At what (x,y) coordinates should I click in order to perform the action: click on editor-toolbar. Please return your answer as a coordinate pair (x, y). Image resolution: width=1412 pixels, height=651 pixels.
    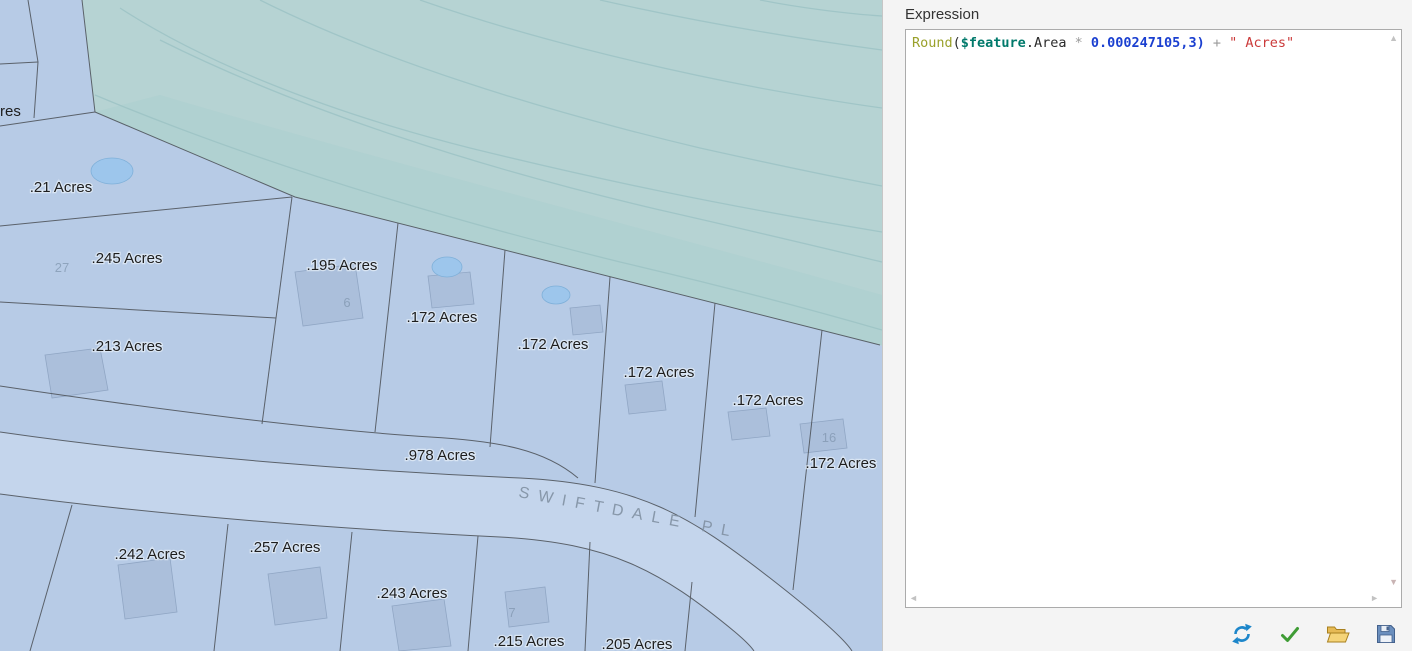
    Looking at the image, I should click on (1314, 634).